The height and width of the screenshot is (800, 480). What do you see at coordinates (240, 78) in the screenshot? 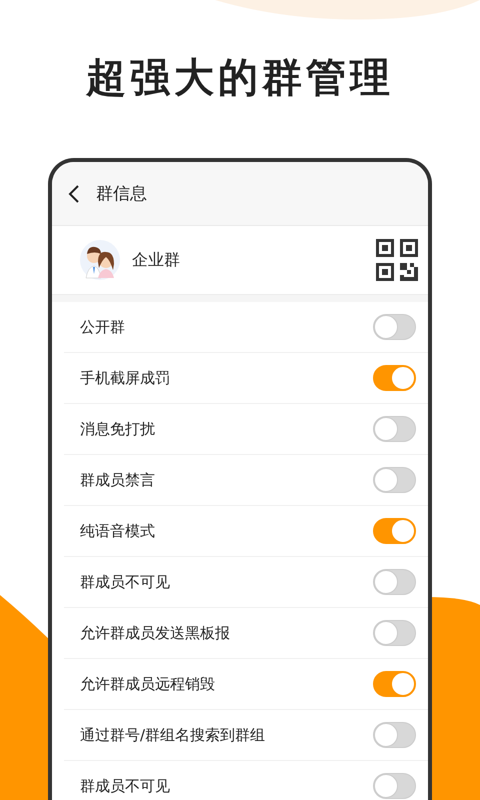
I see `headline: 超强大的群管理` at bounding box center [240, 78].